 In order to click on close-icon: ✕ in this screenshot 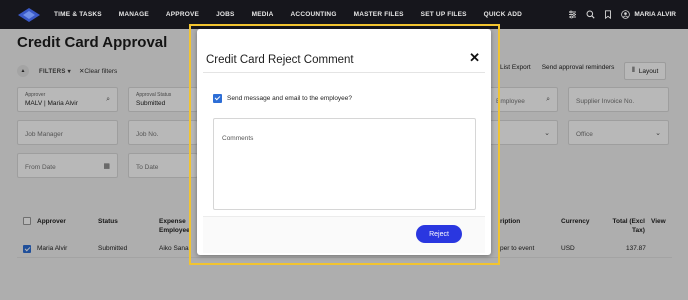, I will do `click(474, 57)`.